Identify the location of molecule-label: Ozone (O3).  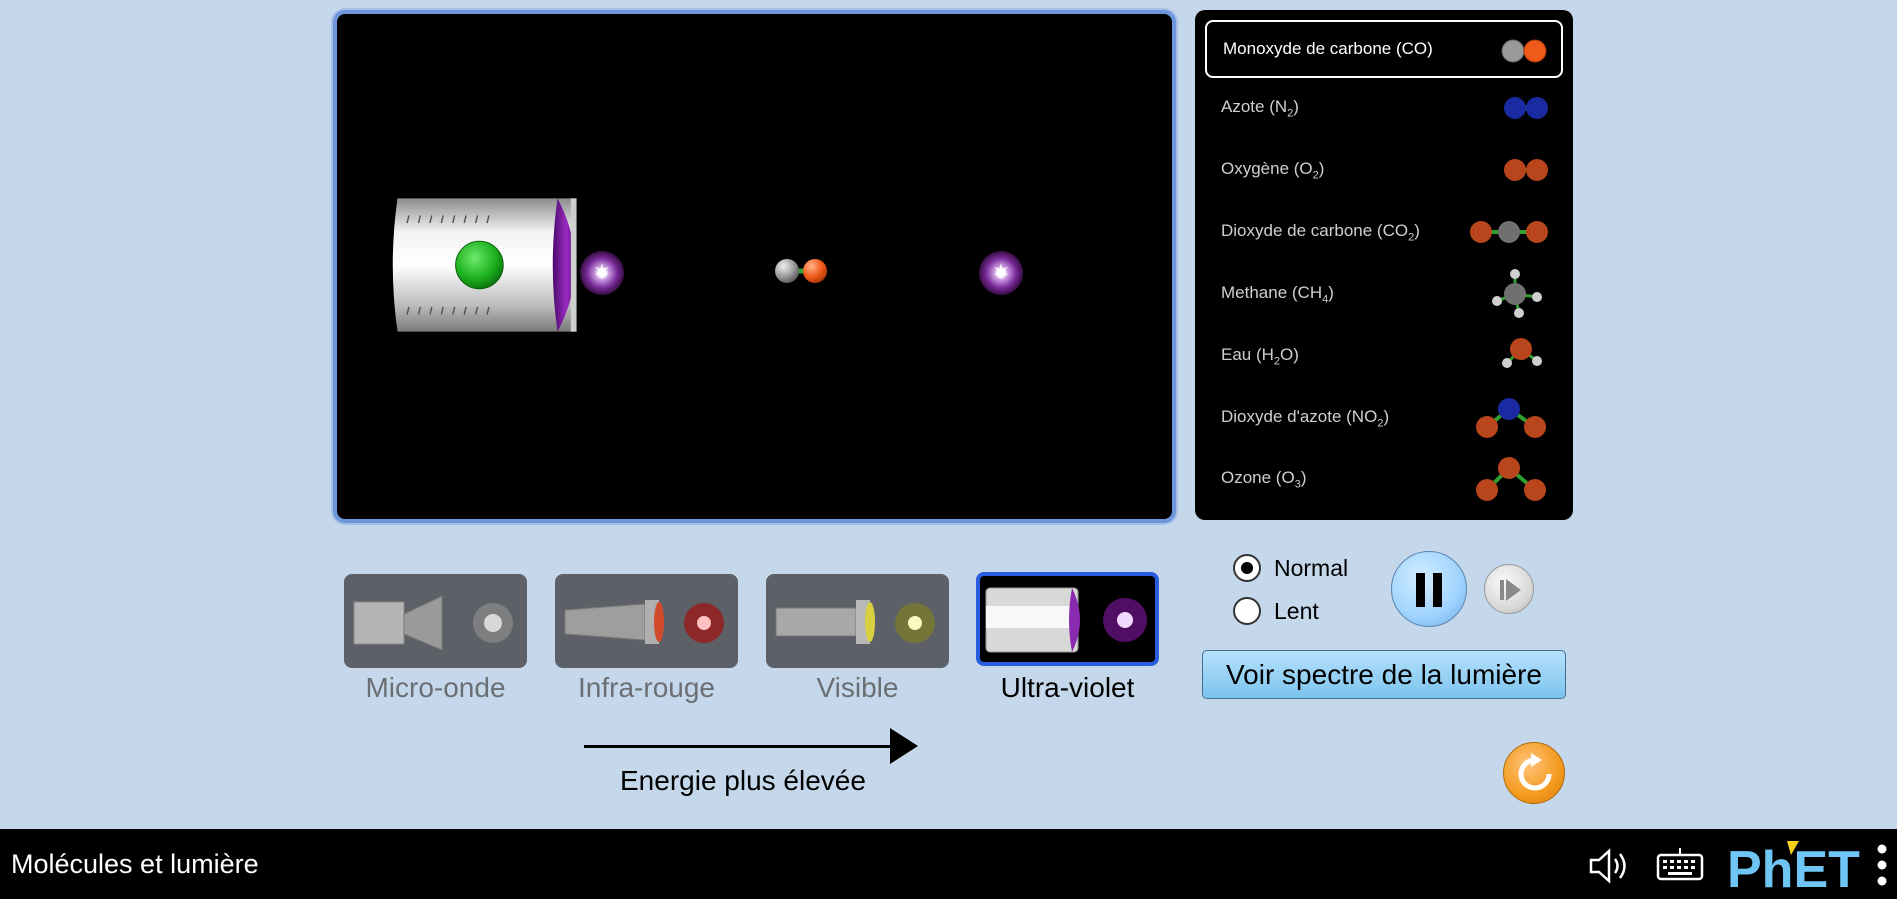
(1264, 479).